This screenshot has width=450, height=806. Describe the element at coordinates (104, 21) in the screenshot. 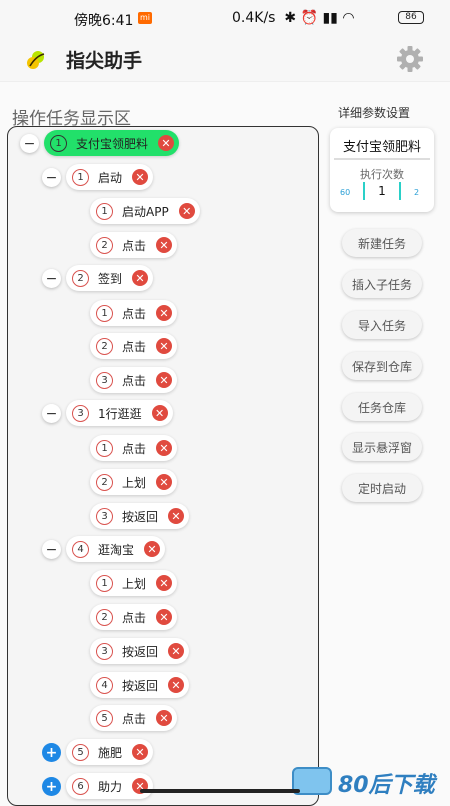

I see `status-time: 傍晚6:41` at that location.